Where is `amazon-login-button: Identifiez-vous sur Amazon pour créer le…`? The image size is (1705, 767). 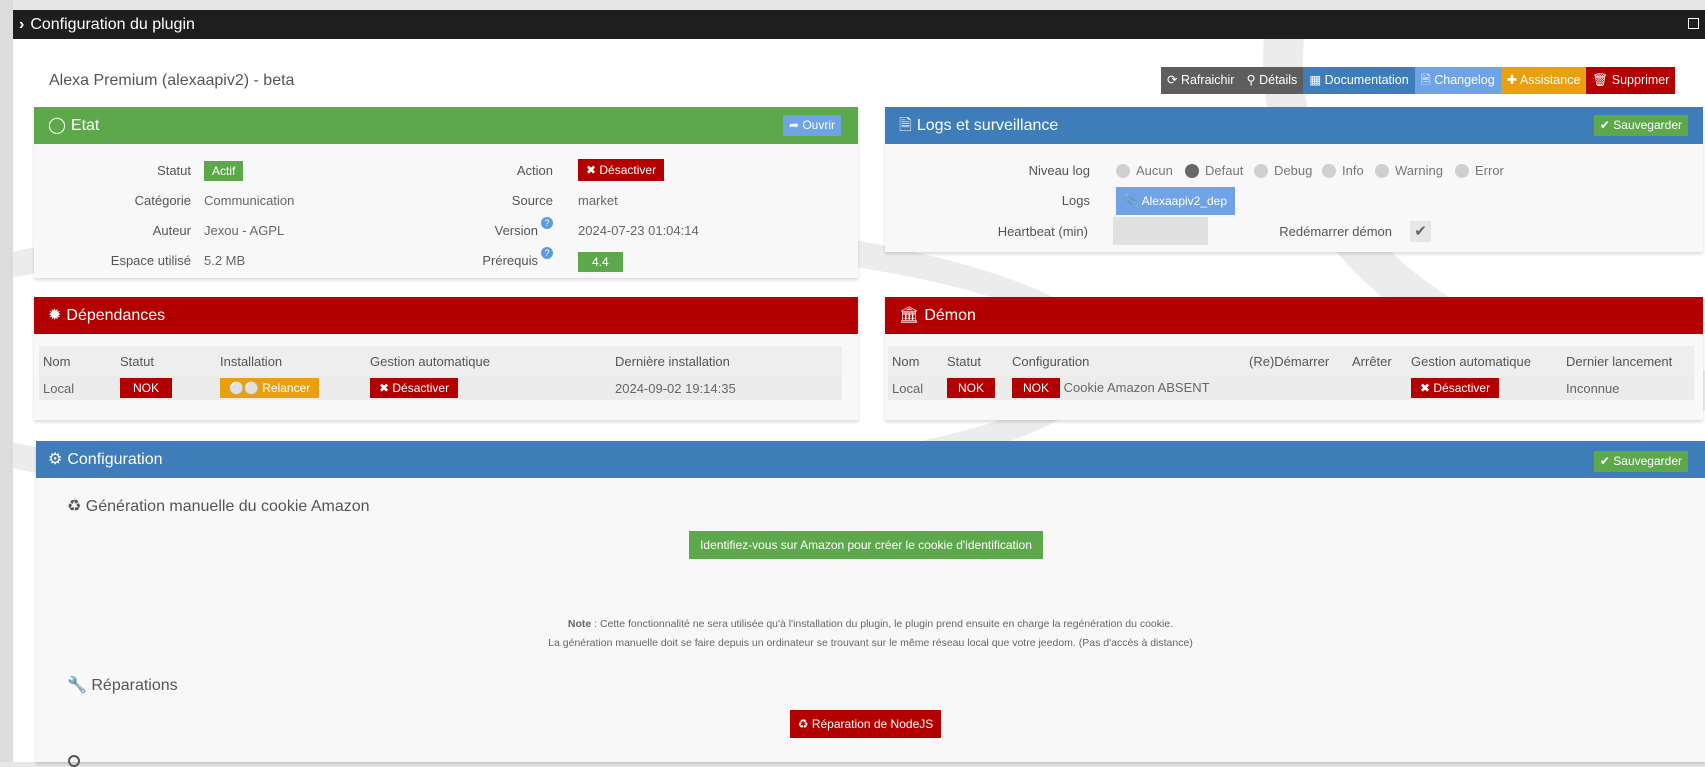 amazon-login-button: Identifiez-vous sur Amazon pour créer le… is located at coordinates (866, 545).